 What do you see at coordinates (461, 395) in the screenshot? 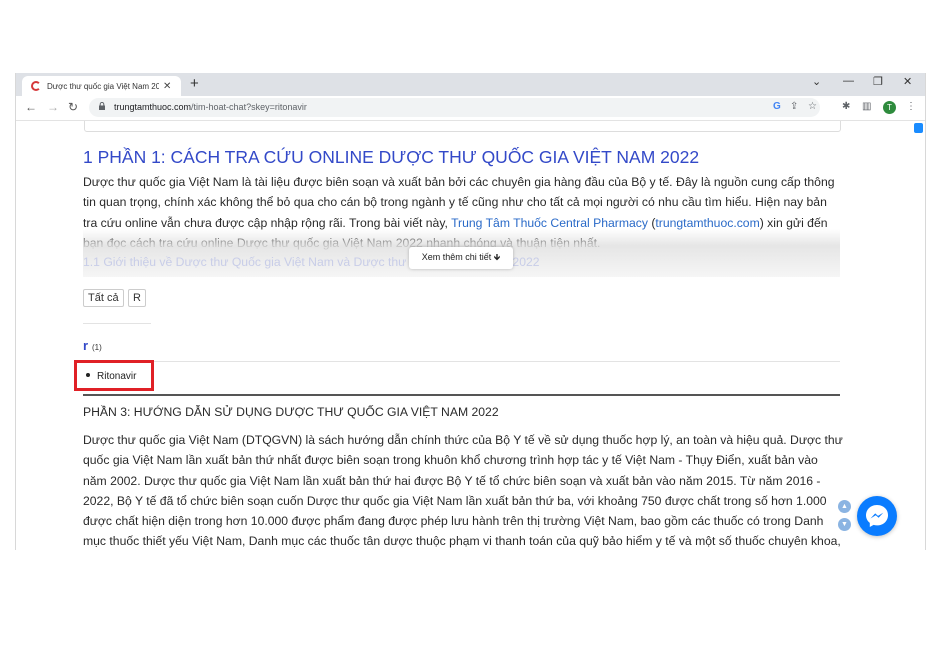
I see `section-divider` at bounding box center [461, 395].